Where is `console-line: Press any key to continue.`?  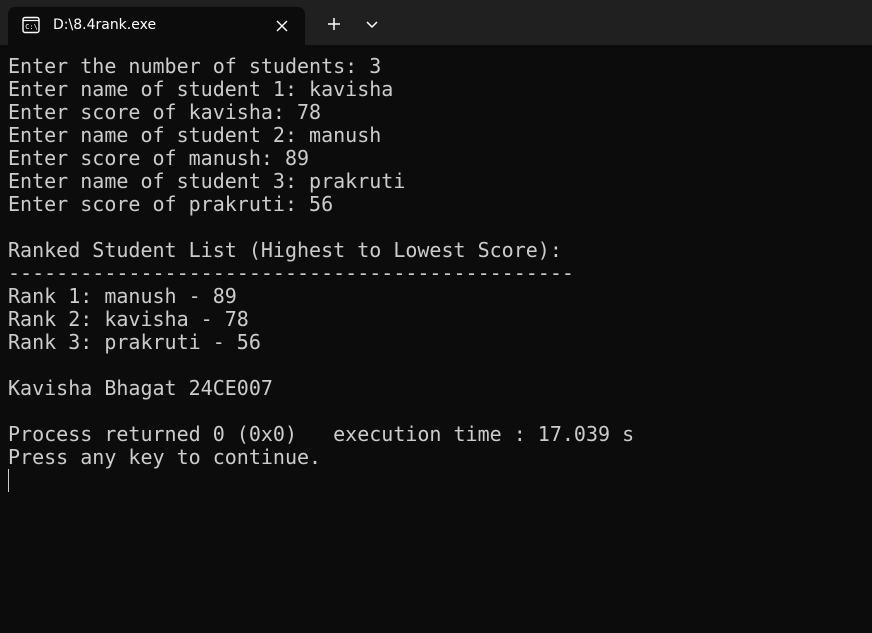 console-line: Press any key to continue. is located at coordinates (165, 457).